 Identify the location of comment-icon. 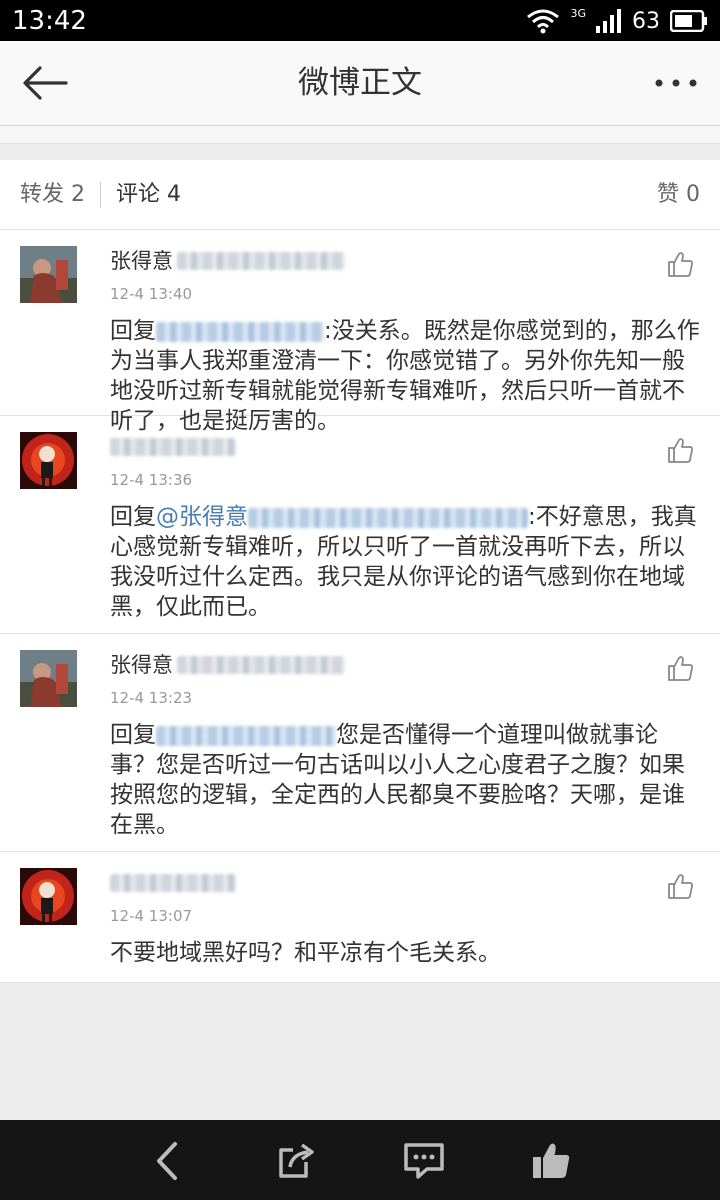
(424, 1161).